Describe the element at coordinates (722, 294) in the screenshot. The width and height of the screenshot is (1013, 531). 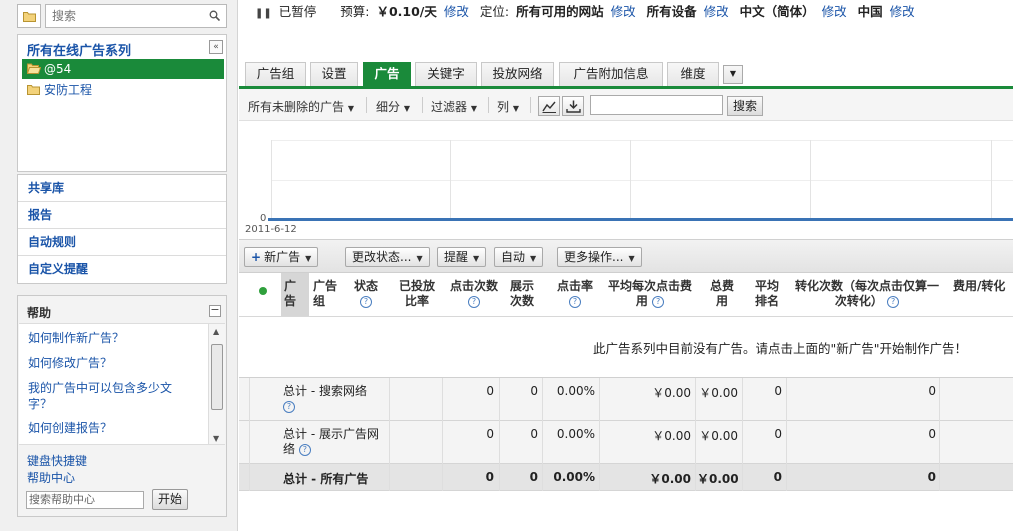
I see `col-cost: 总费用` at that location.